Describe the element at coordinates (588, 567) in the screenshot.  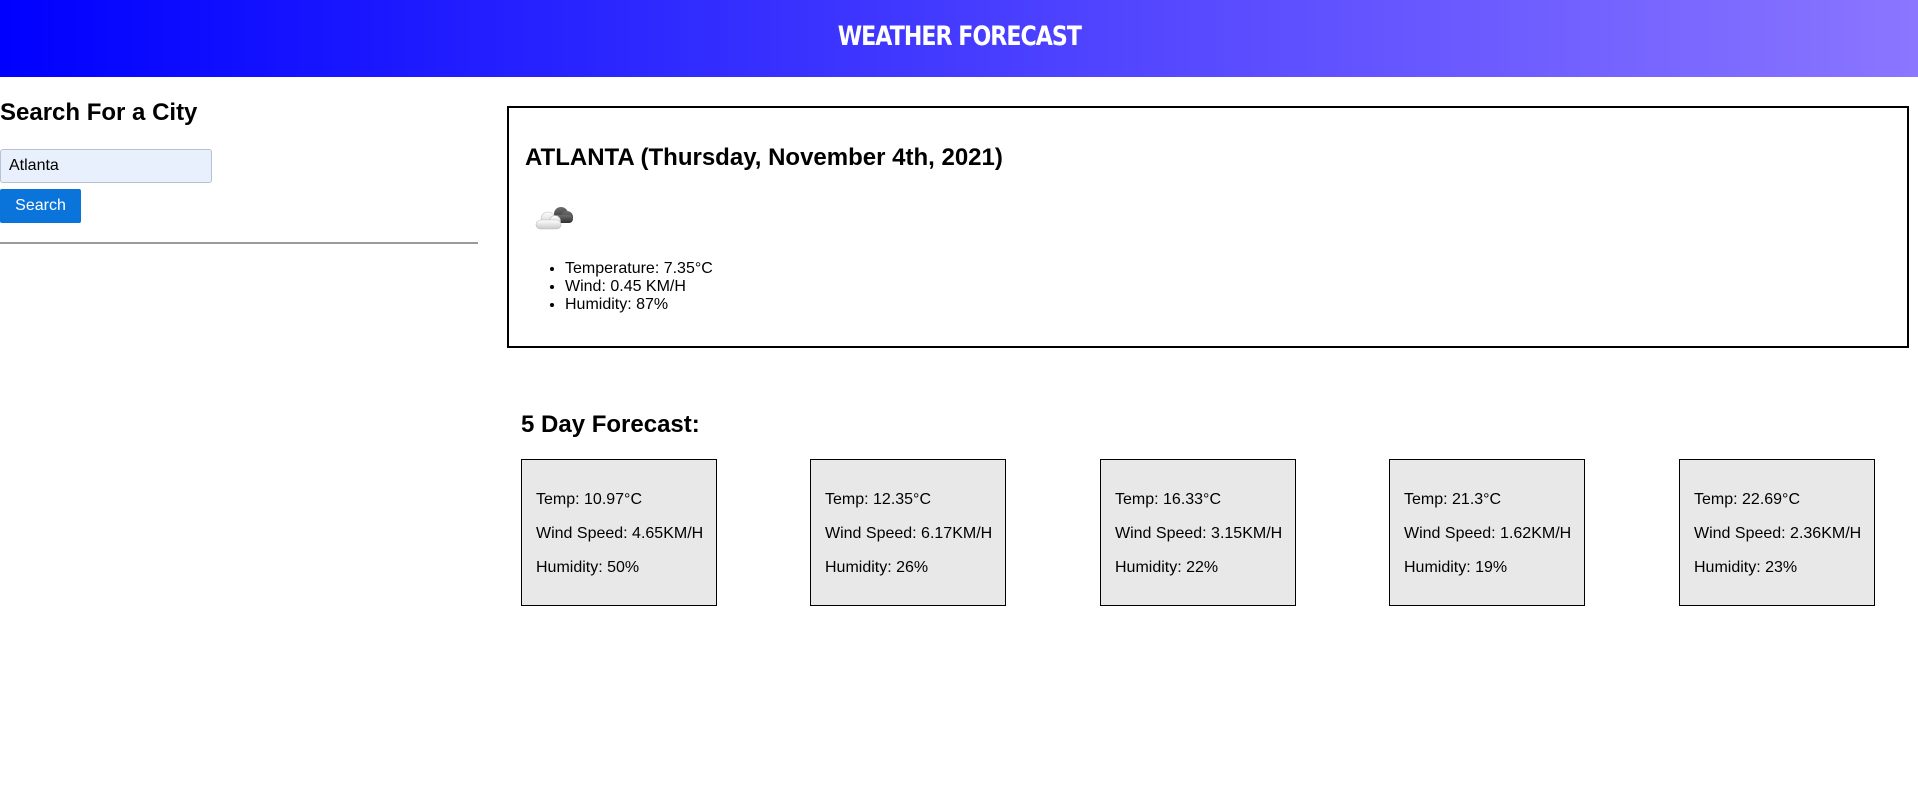
I see `forecast-humidity: Humidity: 50%` at that location.